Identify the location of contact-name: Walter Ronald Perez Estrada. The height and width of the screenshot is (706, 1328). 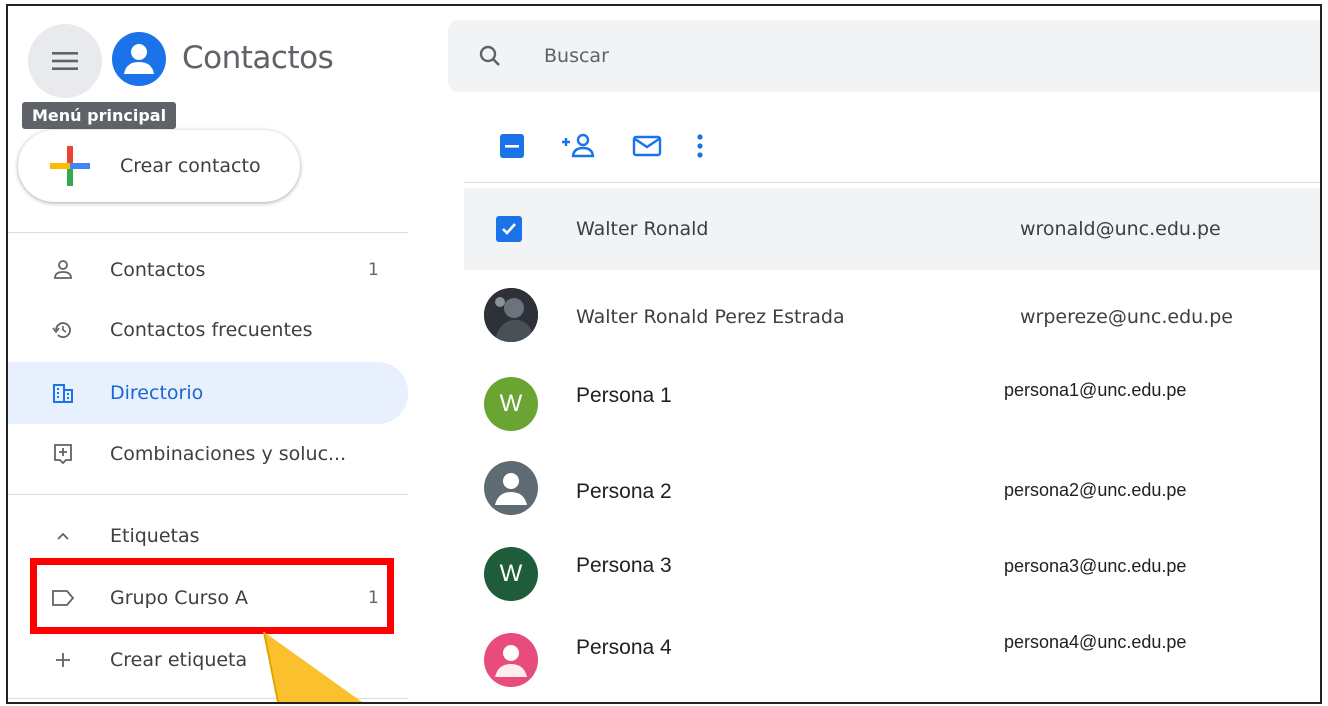
(710, 317).